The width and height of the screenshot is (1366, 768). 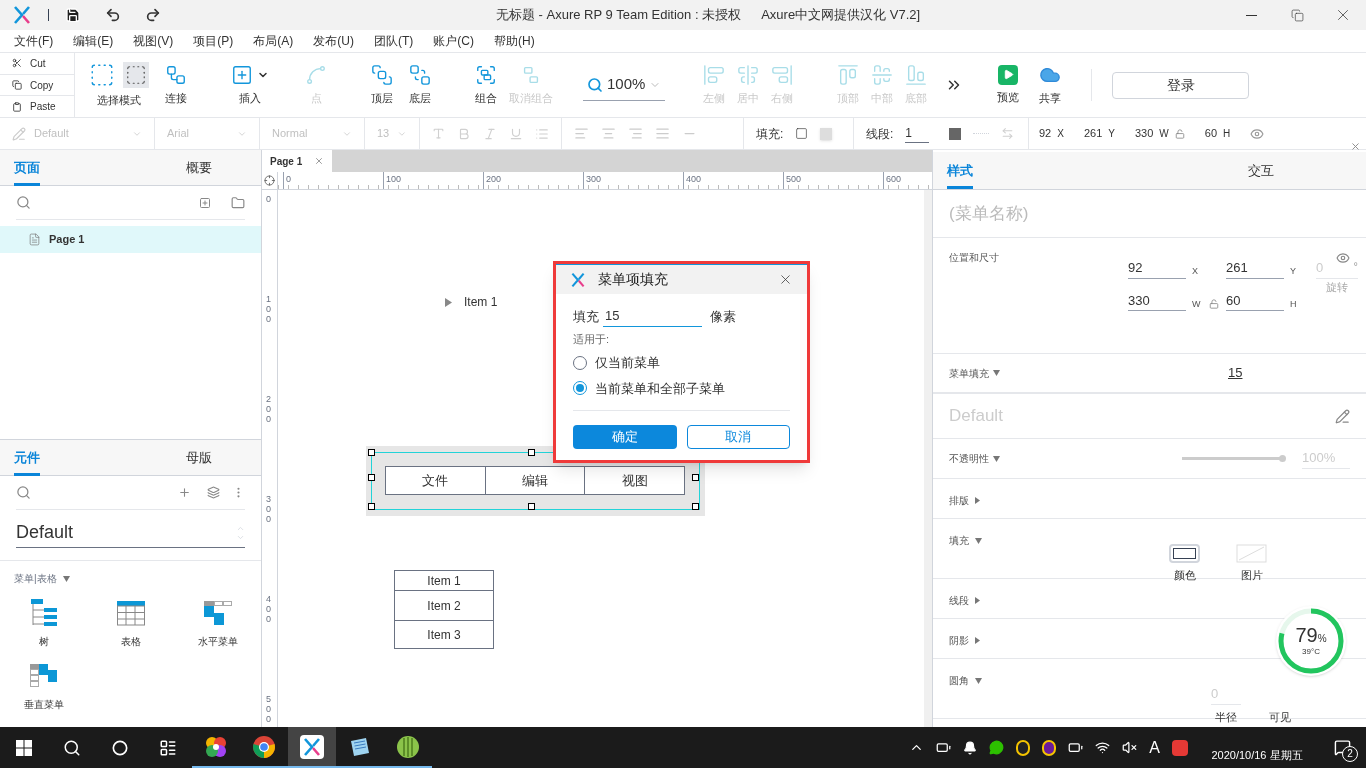 What do you see at coordinates (634, 480) in the screenshot?
I see `menu-widget-item: 视图` at bounding box center [634, 480].